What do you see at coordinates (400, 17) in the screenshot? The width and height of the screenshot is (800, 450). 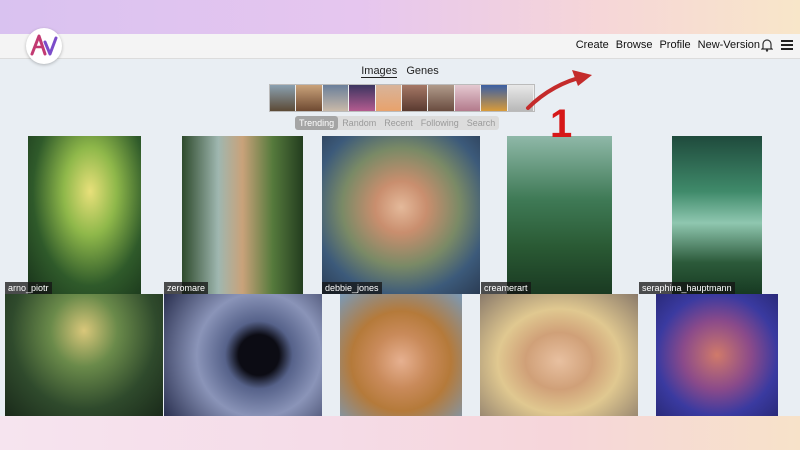 I see `video-top-border` at bounding box center [400, 17].